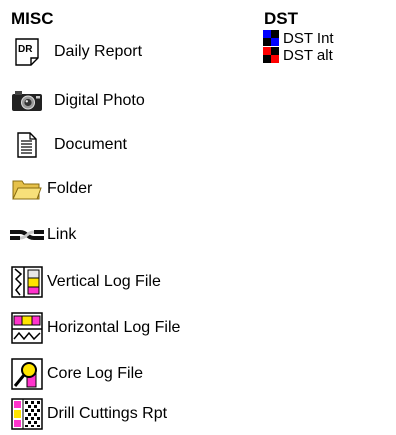 The height and width of the screenshot is (435, 396). I want to click on list-item-drill-cuttings-rpt: Drill Cuttings Rpt, so click(88, 414).